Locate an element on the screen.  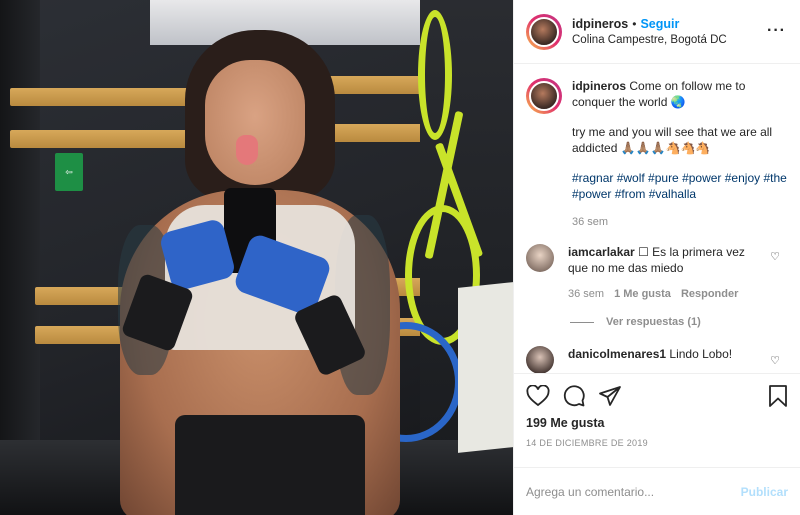
replies-line is located at coordinates (582, 322).